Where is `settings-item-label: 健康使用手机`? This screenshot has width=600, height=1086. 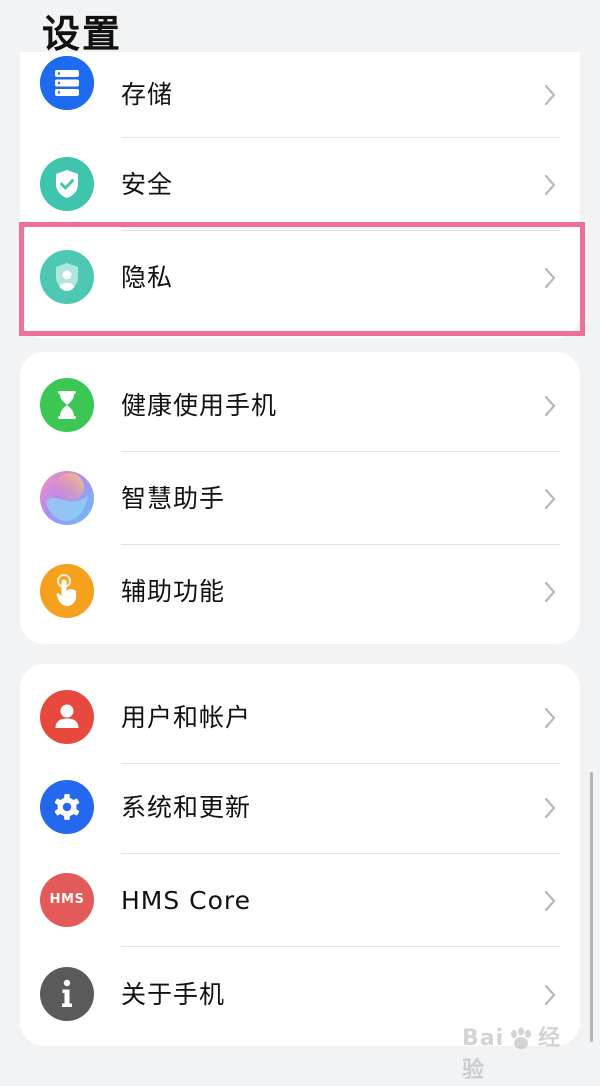
settings-item-label: 健康使用手机 is located at coordinates (199, 405).